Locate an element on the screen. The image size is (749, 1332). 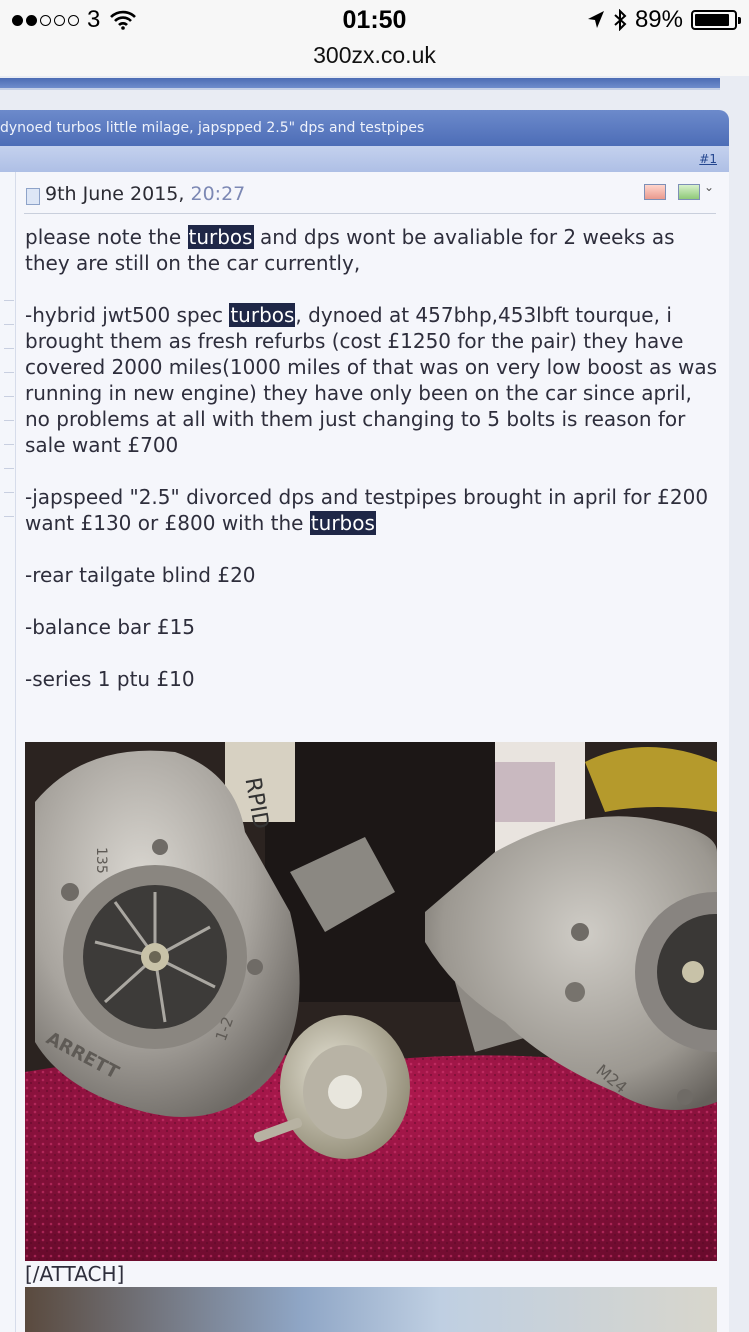
post-options-icon is located at coordinates (689, 192).